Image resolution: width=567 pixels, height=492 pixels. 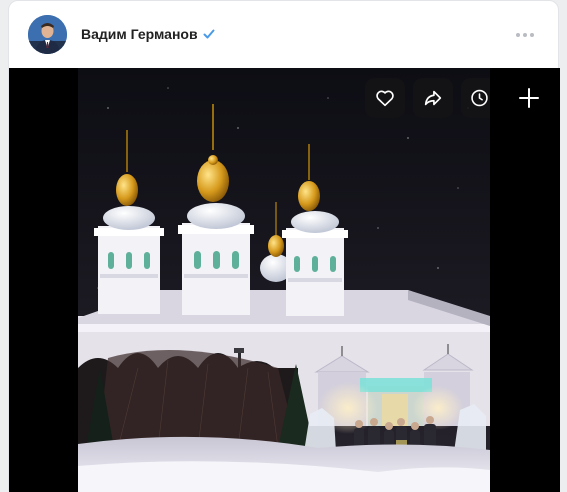 I want to click on author-name-row: Вадим Германов, so click(x=148, y=34).